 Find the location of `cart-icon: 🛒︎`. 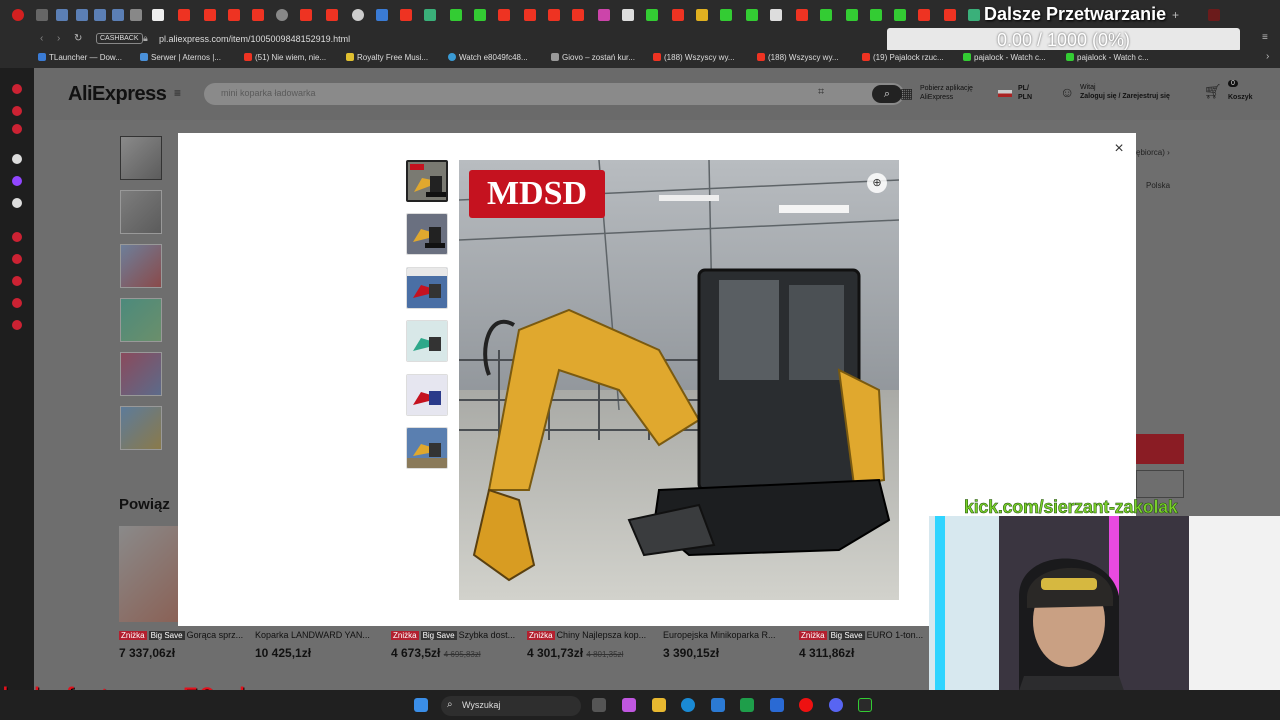

cart-icon: 🛒︎ is located at coordinates (1213, 91).